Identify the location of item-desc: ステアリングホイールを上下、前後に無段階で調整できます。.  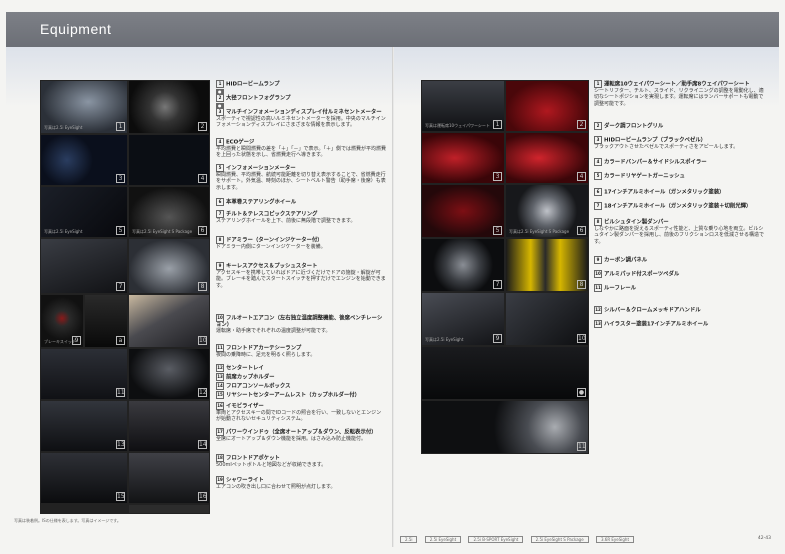
(286, 221).